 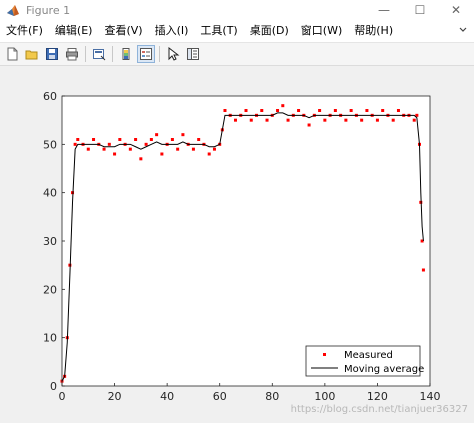 What do you see at coordinates (324, 354) in the screenshot?
I see `legend-marker-measured` at bounding box center [324, 354].